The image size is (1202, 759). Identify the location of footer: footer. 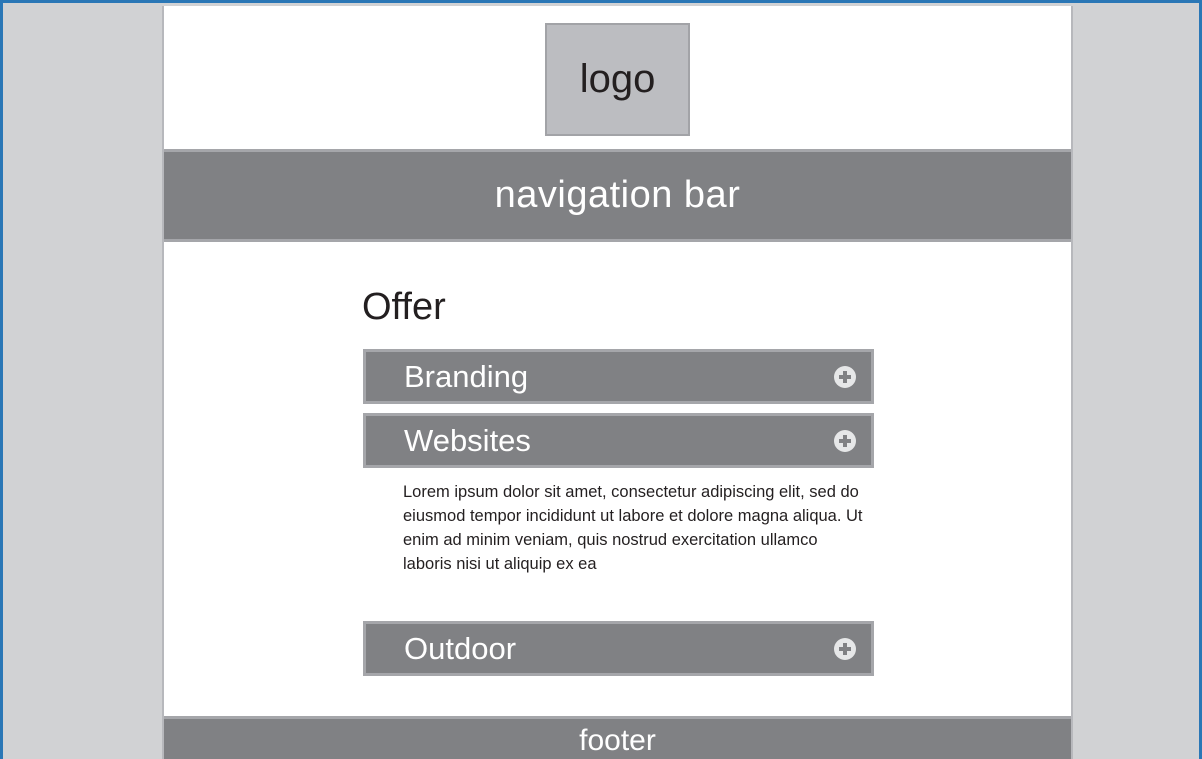
(617, 737).